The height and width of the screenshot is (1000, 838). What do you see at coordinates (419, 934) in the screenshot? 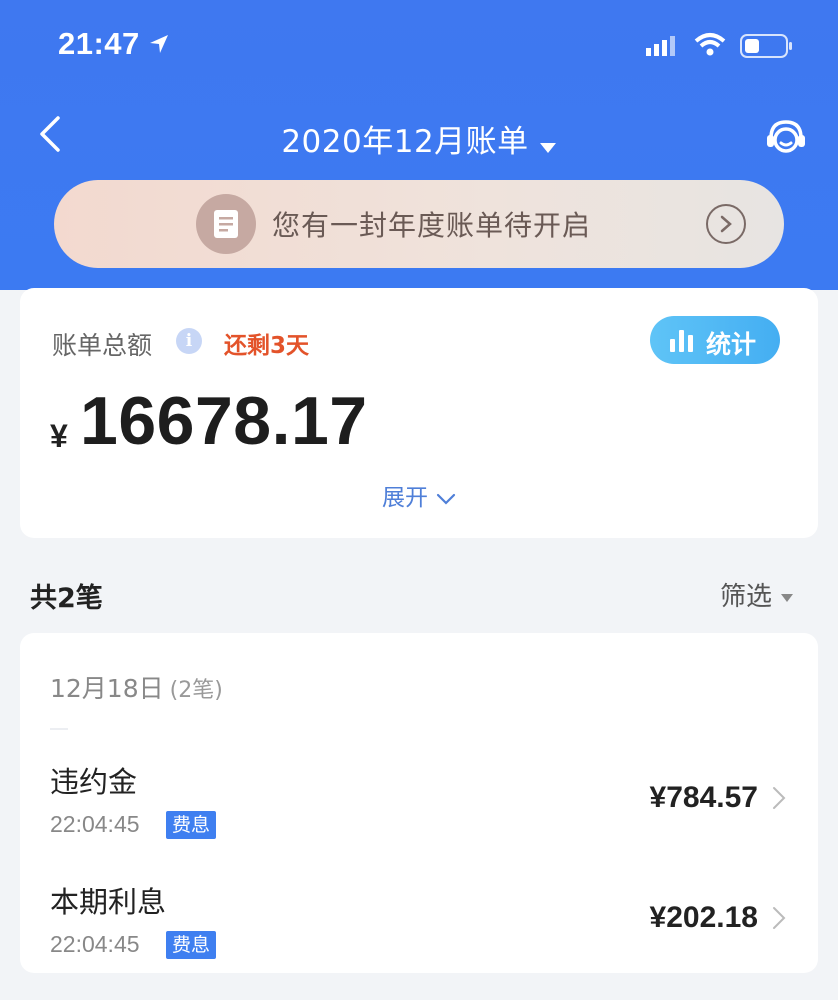
I see `list-item: 本期利息 22:04:45 费息 ¥202.18` at bounding box center [419, 934].